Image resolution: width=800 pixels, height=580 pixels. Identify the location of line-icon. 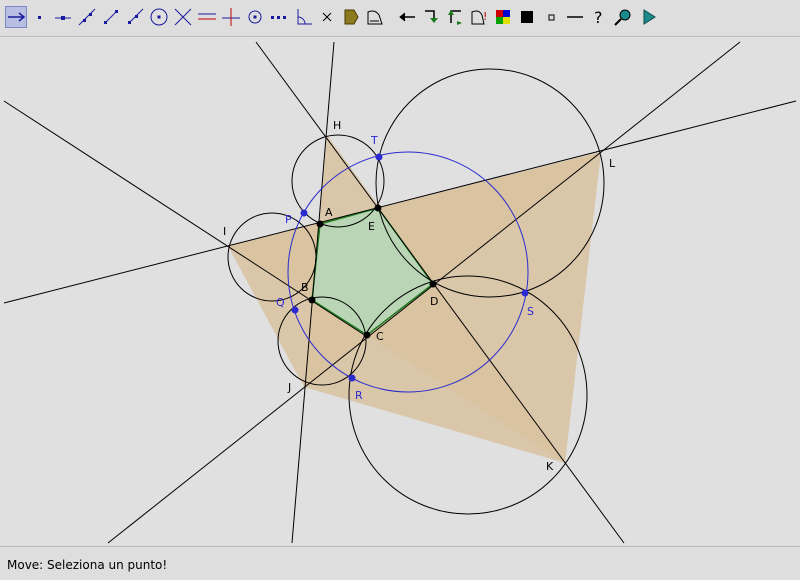
(87, 17).